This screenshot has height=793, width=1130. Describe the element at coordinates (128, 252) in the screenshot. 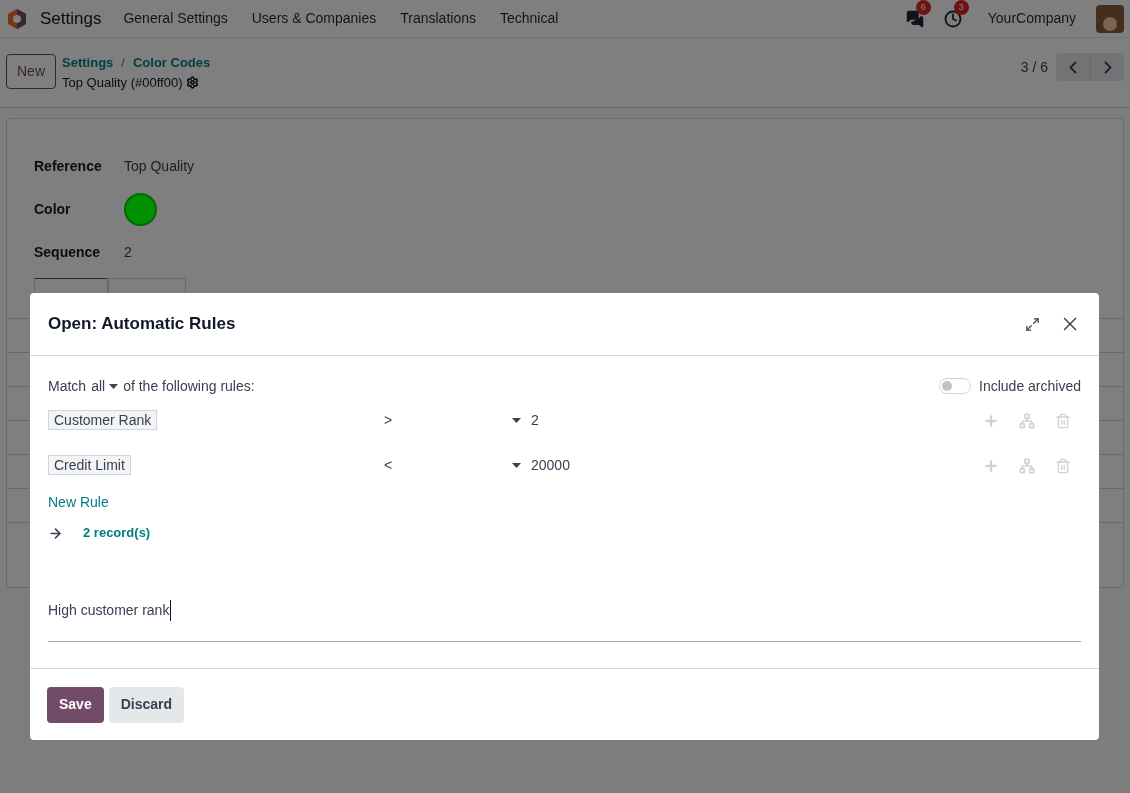

I see `field-value: 2` at that location.